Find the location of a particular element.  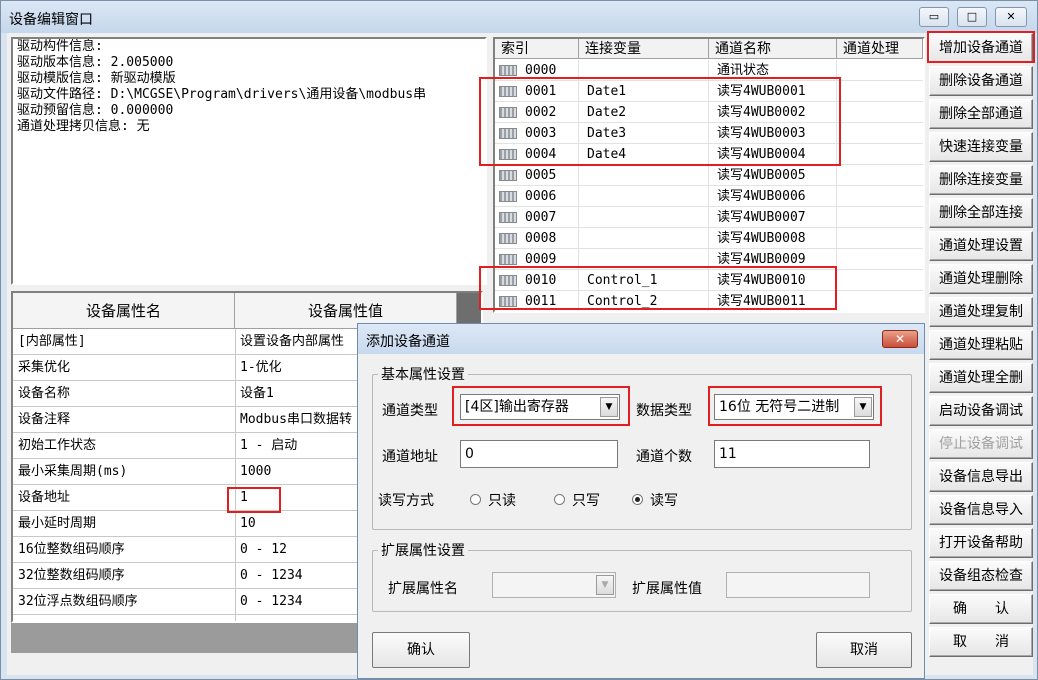

channel-index: 0004 is located at coordinates (541, 154).